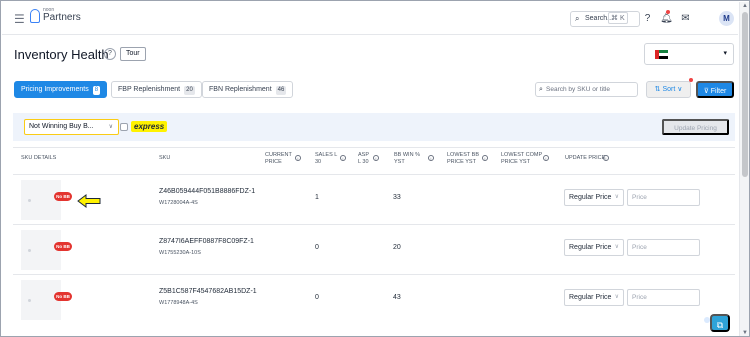 The image size is (750, 337). What do you see at coordinates (370, 18) in the screenshot?
I see `top-bar: ☰ noon Partners ⌕ Search... ⌘ K ? 🔔︎ ✉ M` at bounding box center [370, 18].